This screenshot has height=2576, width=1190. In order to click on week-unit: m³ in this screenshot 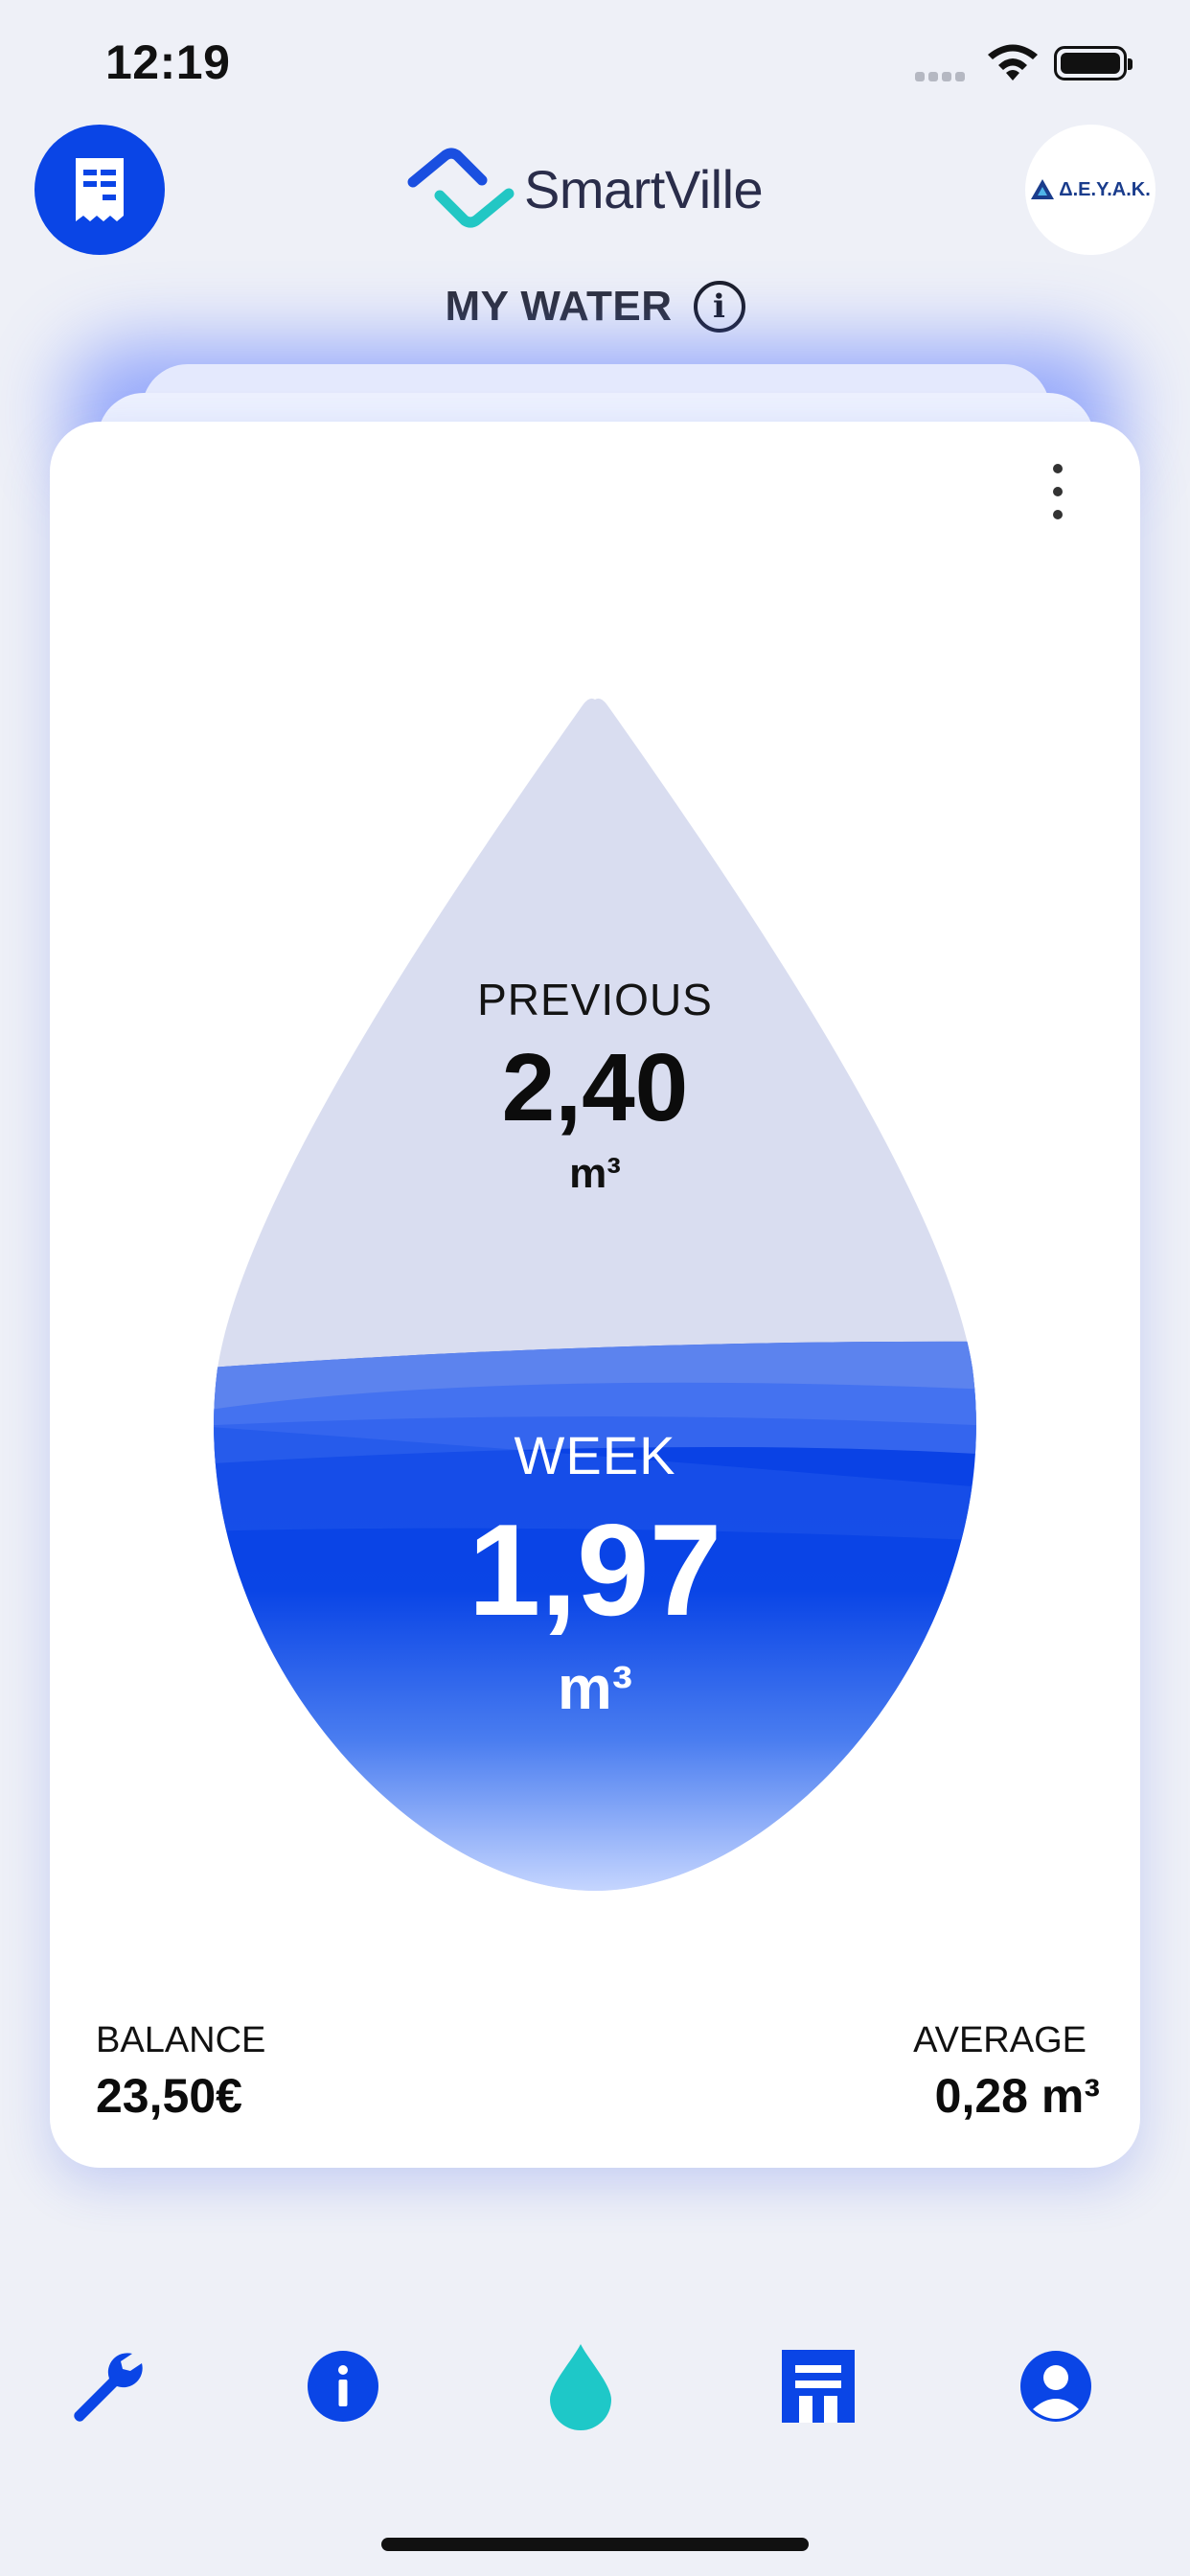, I will do `click(595, 1687)`.